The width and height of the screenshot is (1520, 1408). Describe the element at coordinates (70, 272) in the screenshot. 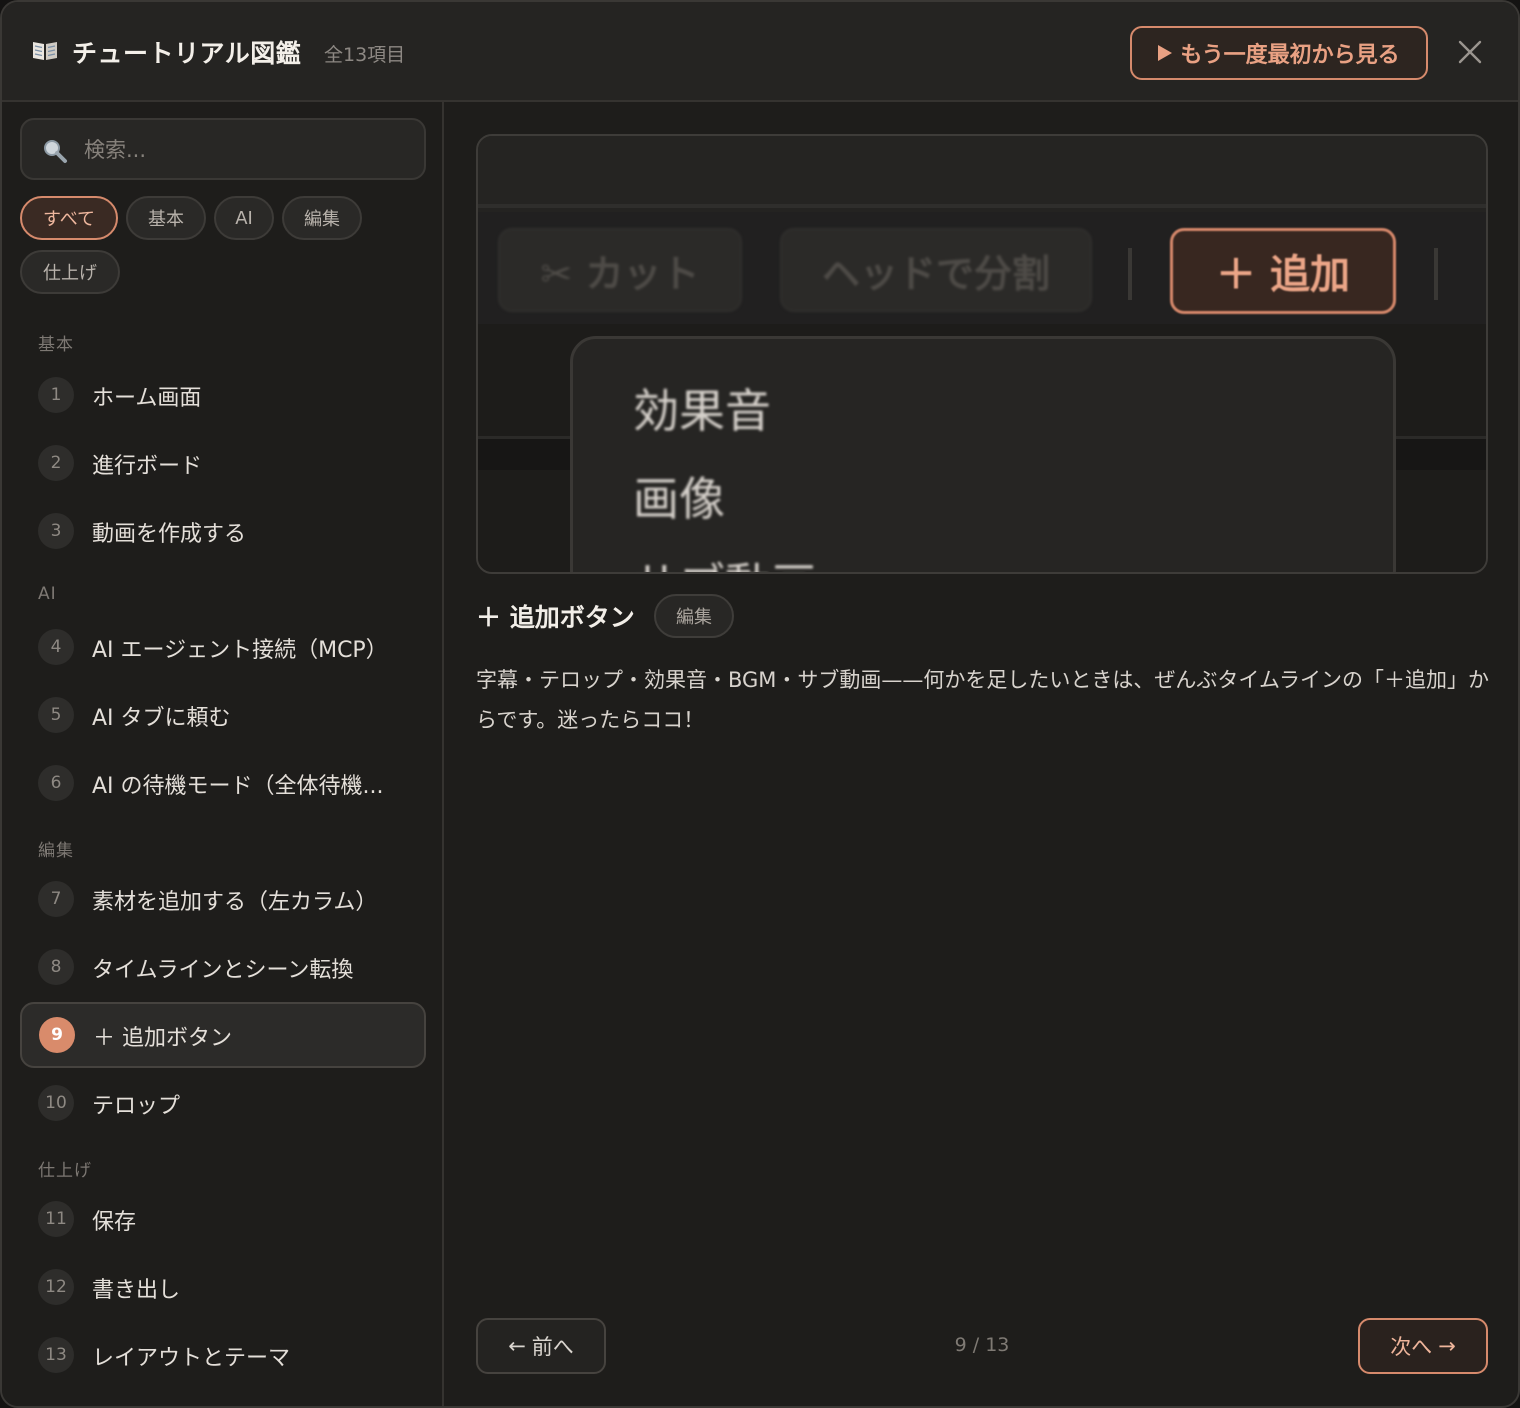

I see `filter-finish: 仕上げ` at that location.